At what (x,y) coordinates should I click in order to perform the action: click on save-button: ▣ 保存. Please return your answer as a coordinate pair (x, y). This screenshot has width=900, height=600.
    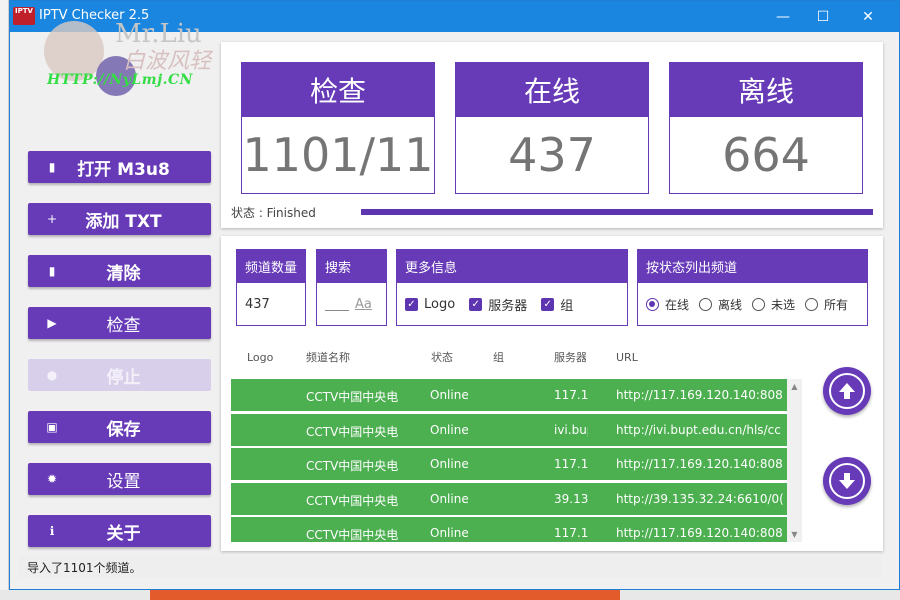
    Looking at the image, I should click on (119, 427).